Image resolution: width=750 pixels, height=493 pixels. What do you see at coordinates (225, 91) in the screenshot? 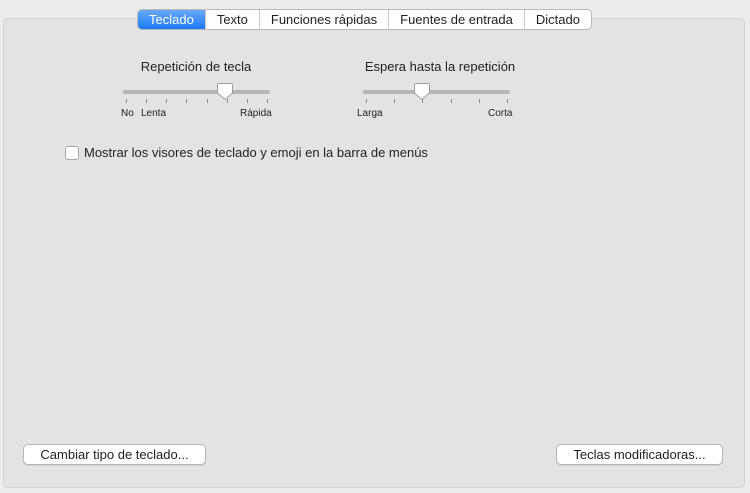
I see `key-repeat-slider-thumb` at bounding box center [225, 91].